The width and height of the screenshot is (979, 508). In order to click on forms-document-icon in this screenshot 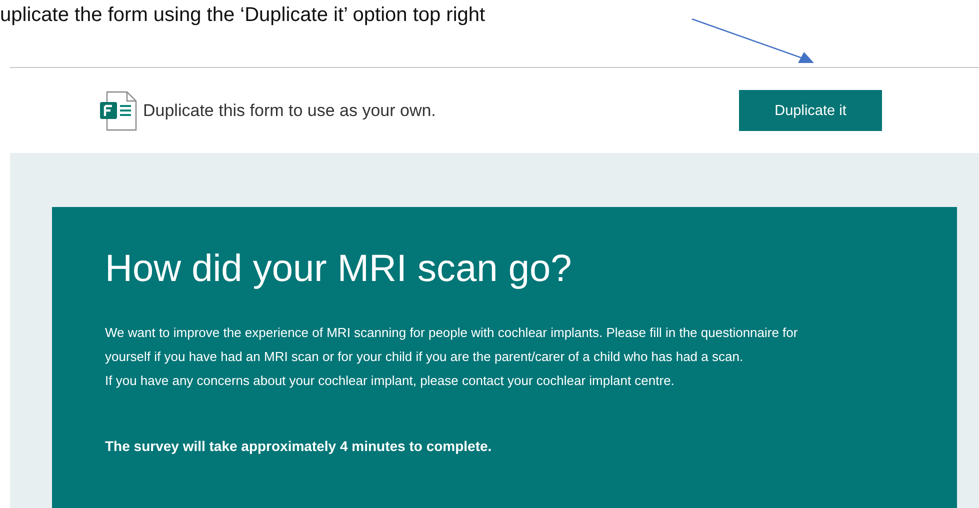, I will do `click(118, 110)`.